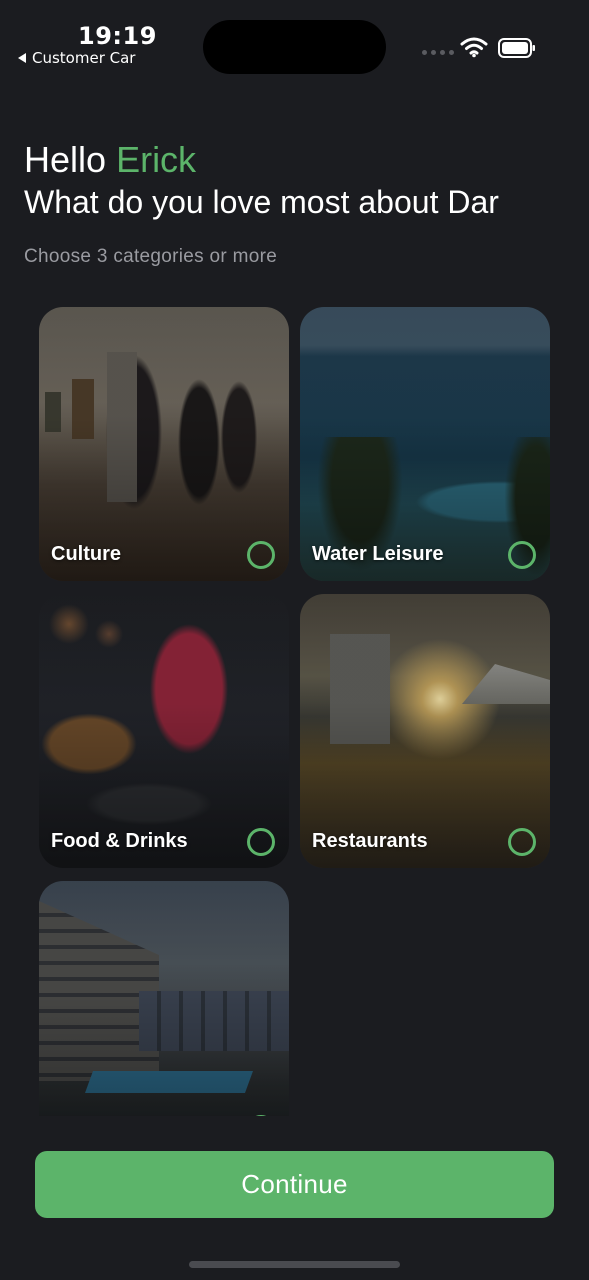 Image resolution: width=589 pixels, height=1280 pixels. I want to click on home-indicator, so click(294, 1264).